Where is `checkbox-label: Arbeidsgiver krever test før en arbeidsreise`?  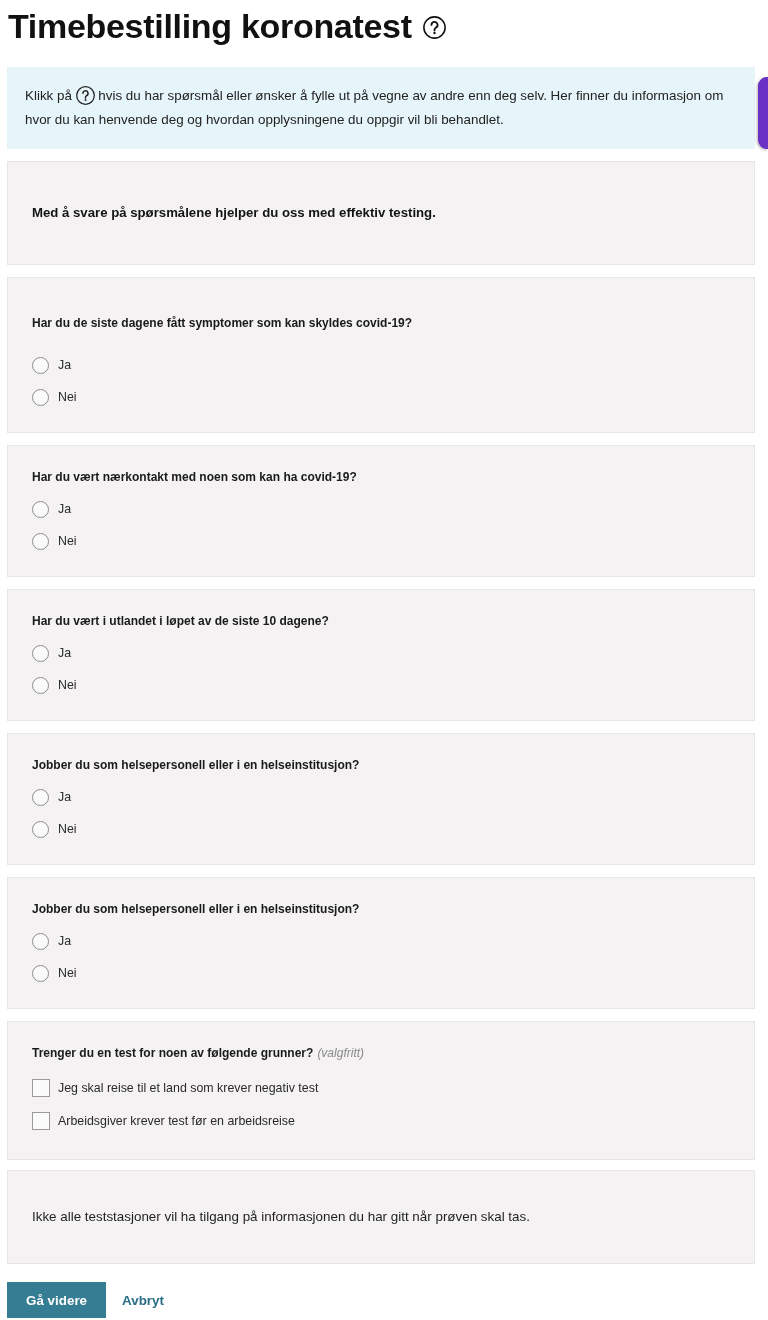 checkbox-label: Arbeidsgiver krever test før en arbeidsreise is located at coordinates (176, 1121).